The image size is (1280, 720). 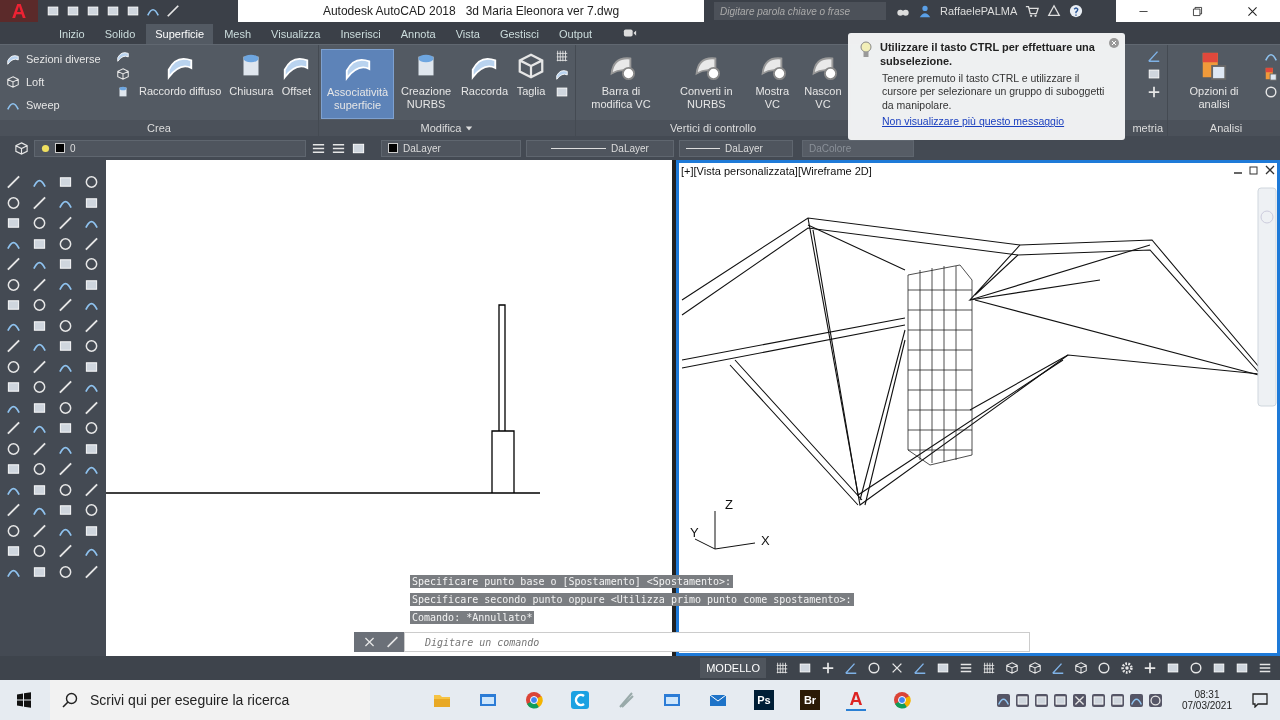 I want to click on ribbon-tab: Solido, so click(x=120, y=34).